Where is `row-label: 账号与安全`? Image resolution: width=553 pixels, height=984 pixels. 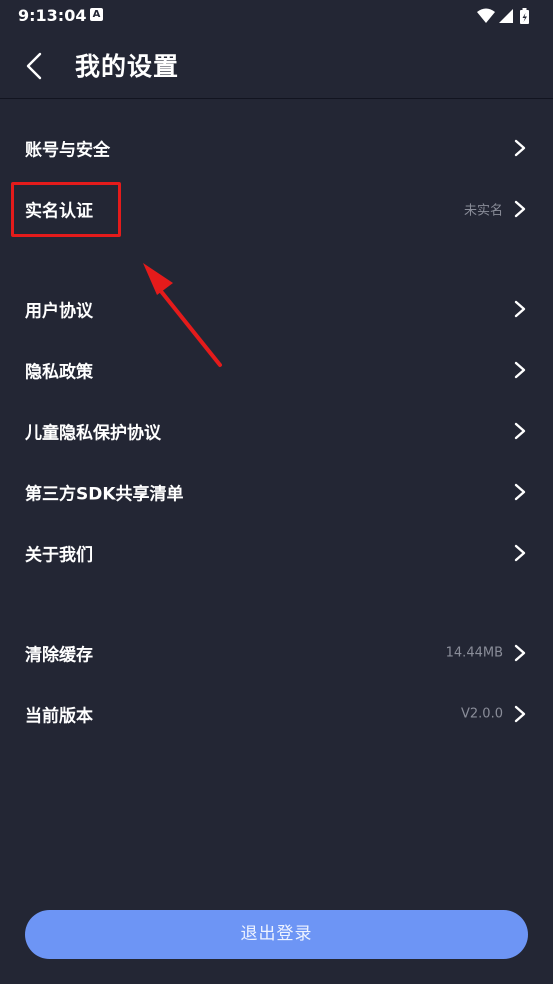 row-label: 账号与安全 is located at coordinates (67, 150).